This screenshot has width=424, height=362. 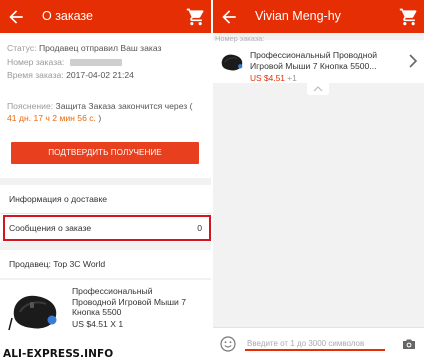 I want to click on app-bar: О заказе, so click(x=105, y=16).